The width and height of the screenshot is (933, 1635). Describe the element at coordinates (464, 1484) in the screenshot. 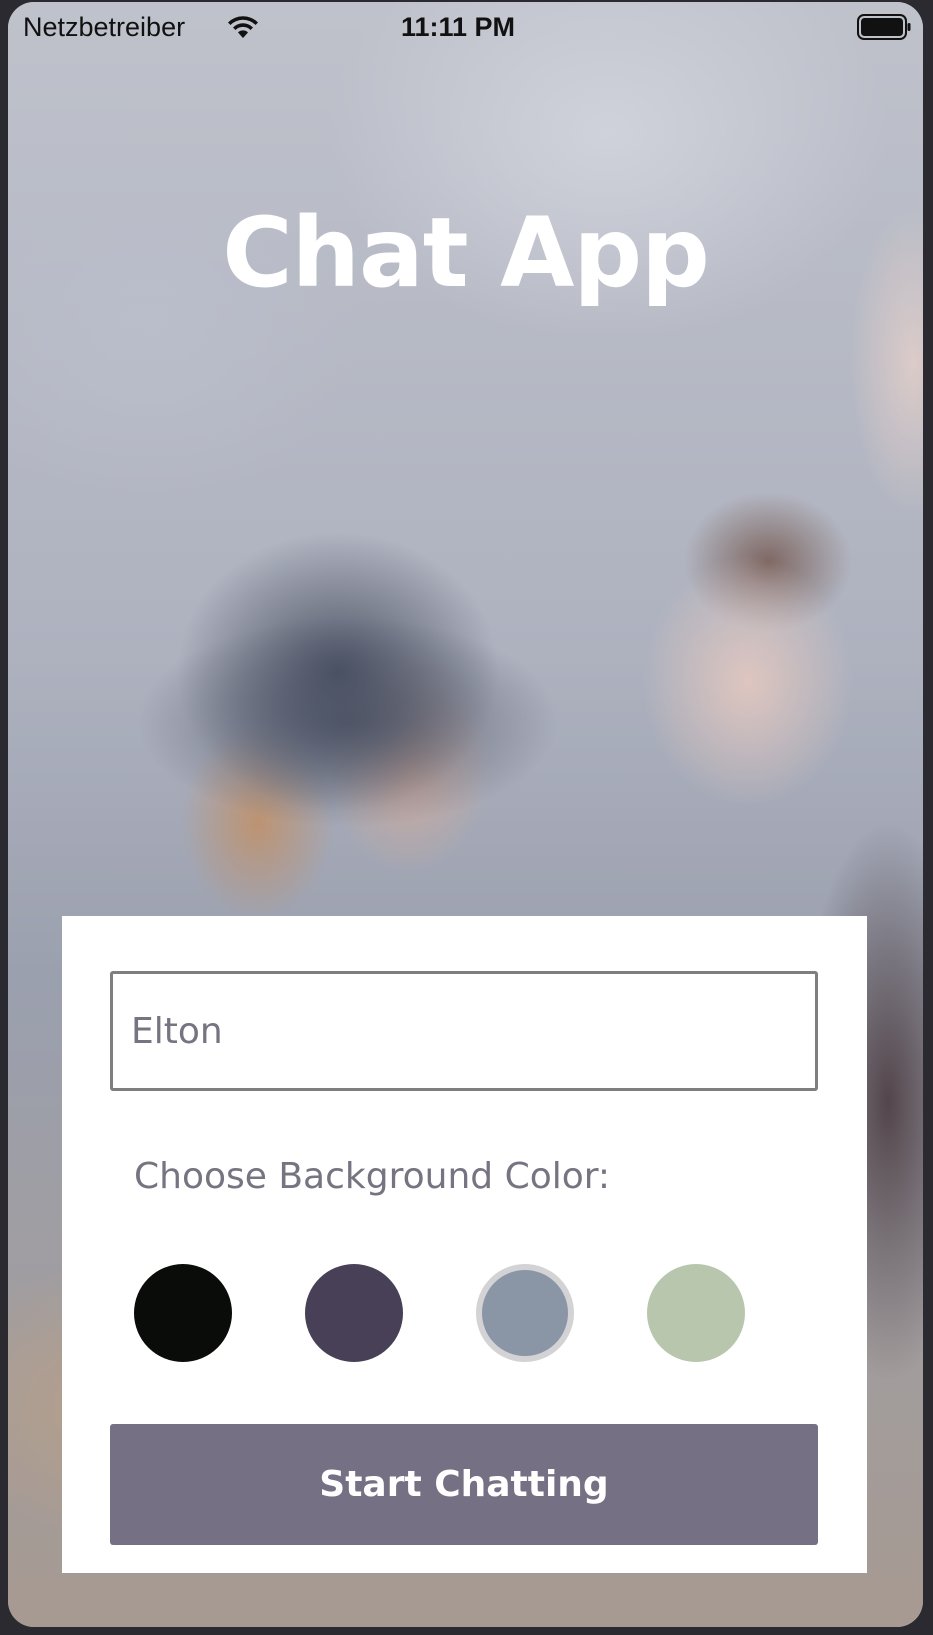

I see `start-chatting-button: Start Chatting` at that location.